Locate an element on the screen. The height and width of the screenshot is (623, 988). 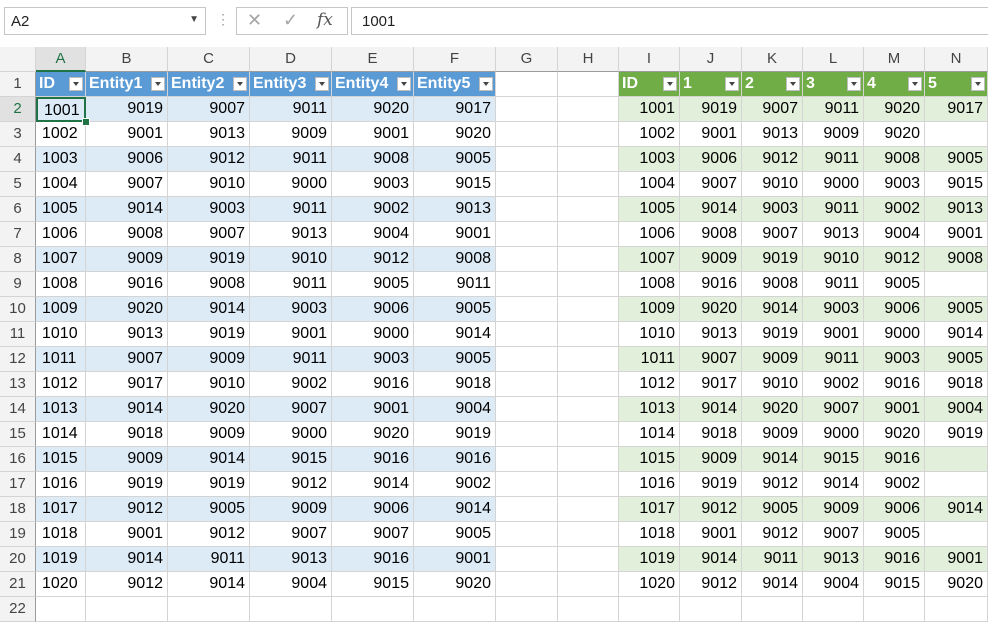
green-table-cell: 9013 is located at coordinates (833, 234).